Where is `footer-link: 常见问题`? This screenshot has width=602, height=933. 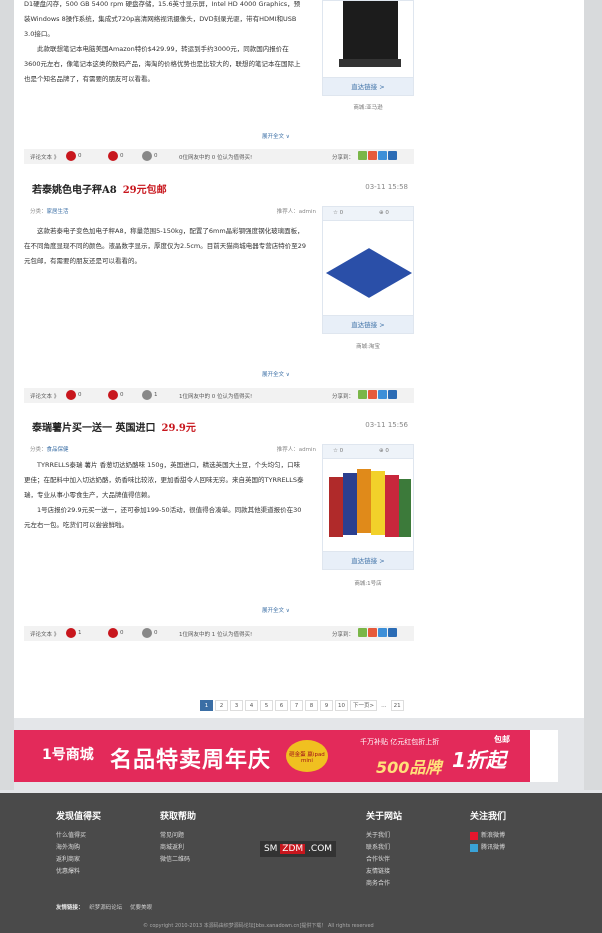
footer-link: 常见问题 is located at coordinates (178, 836).